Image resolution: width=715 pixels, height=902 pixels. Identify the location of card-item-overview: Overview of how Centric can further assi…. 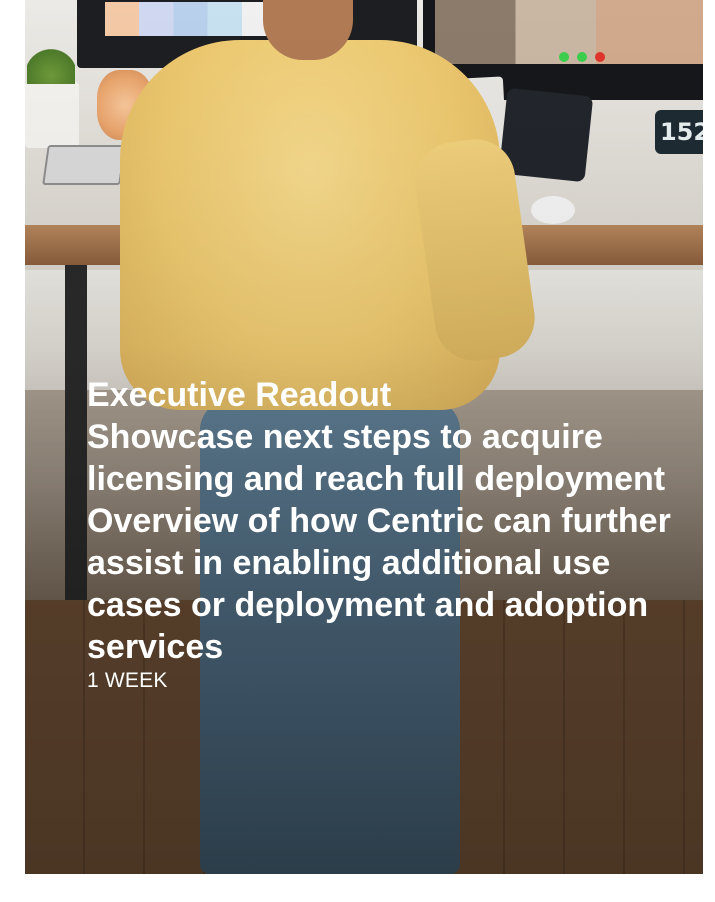
(379, 584).